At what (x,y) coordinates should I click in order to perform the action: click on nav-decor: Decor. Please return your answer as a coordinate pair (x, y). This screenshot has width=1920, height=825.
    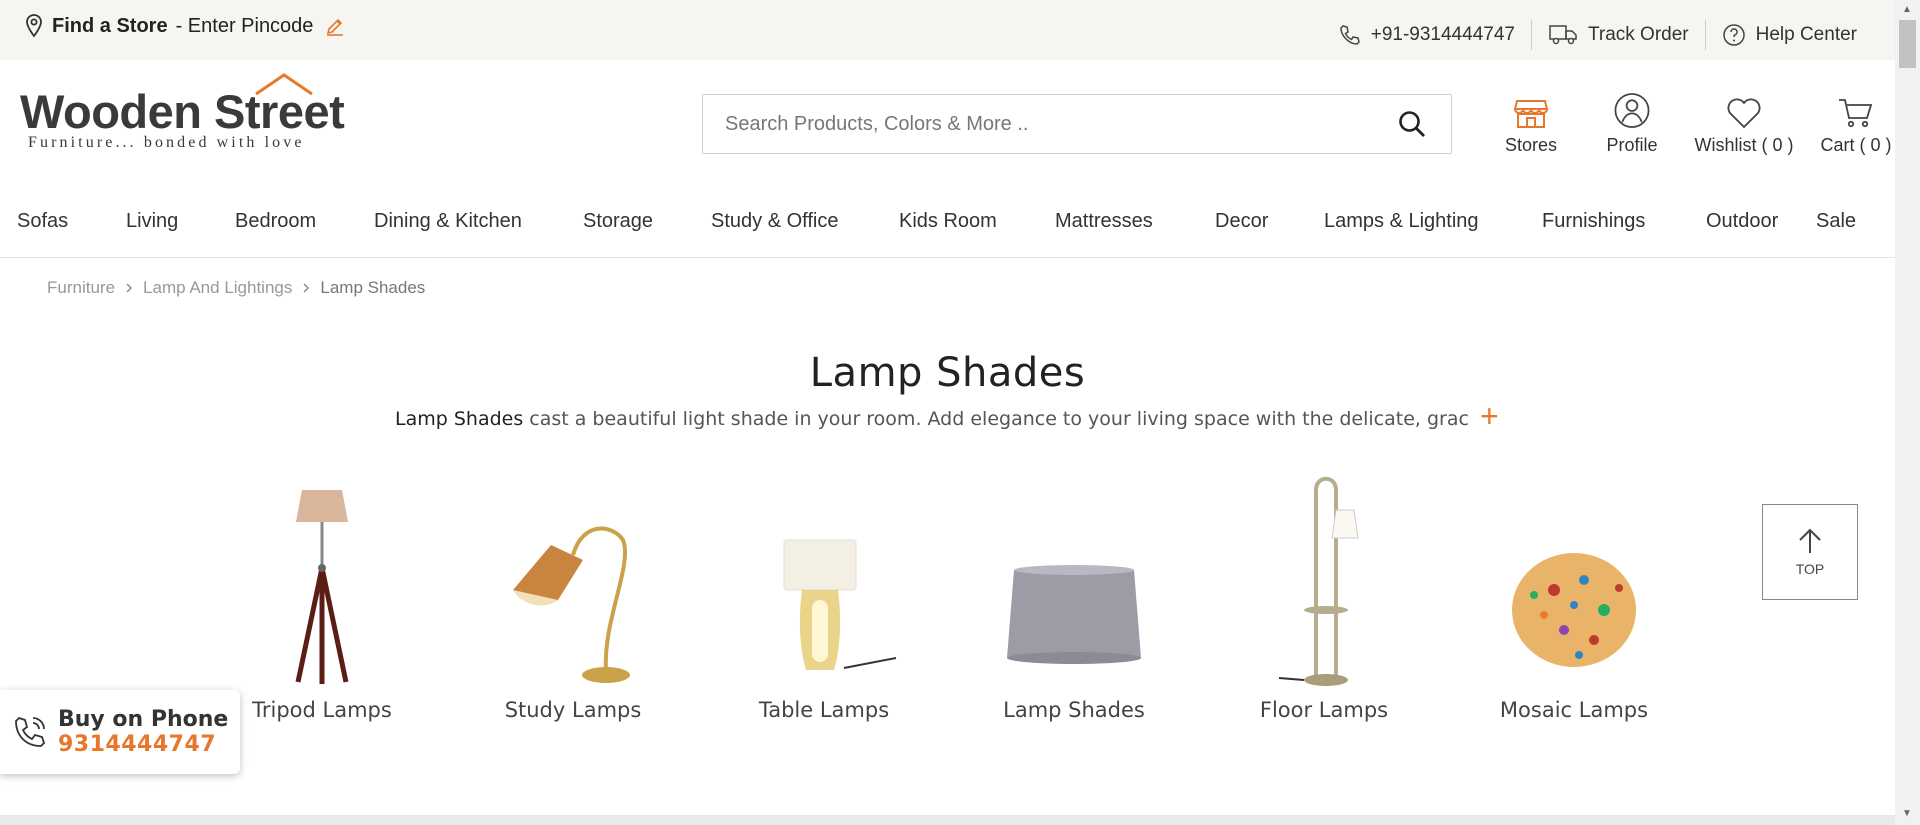
    Looking at the image, I should click on (1241, 221).